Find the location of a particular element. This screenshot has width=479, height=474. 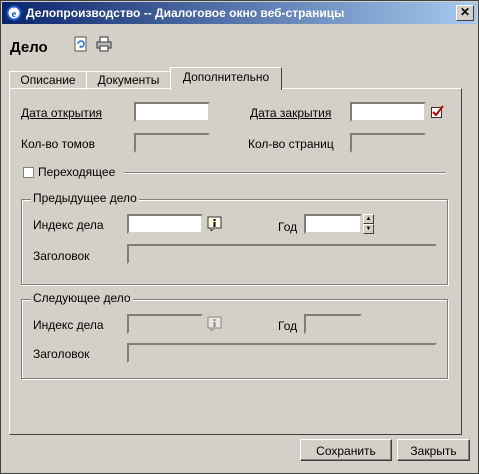

prev-index-label: Индекс дела is located at coordinates (68, 225).